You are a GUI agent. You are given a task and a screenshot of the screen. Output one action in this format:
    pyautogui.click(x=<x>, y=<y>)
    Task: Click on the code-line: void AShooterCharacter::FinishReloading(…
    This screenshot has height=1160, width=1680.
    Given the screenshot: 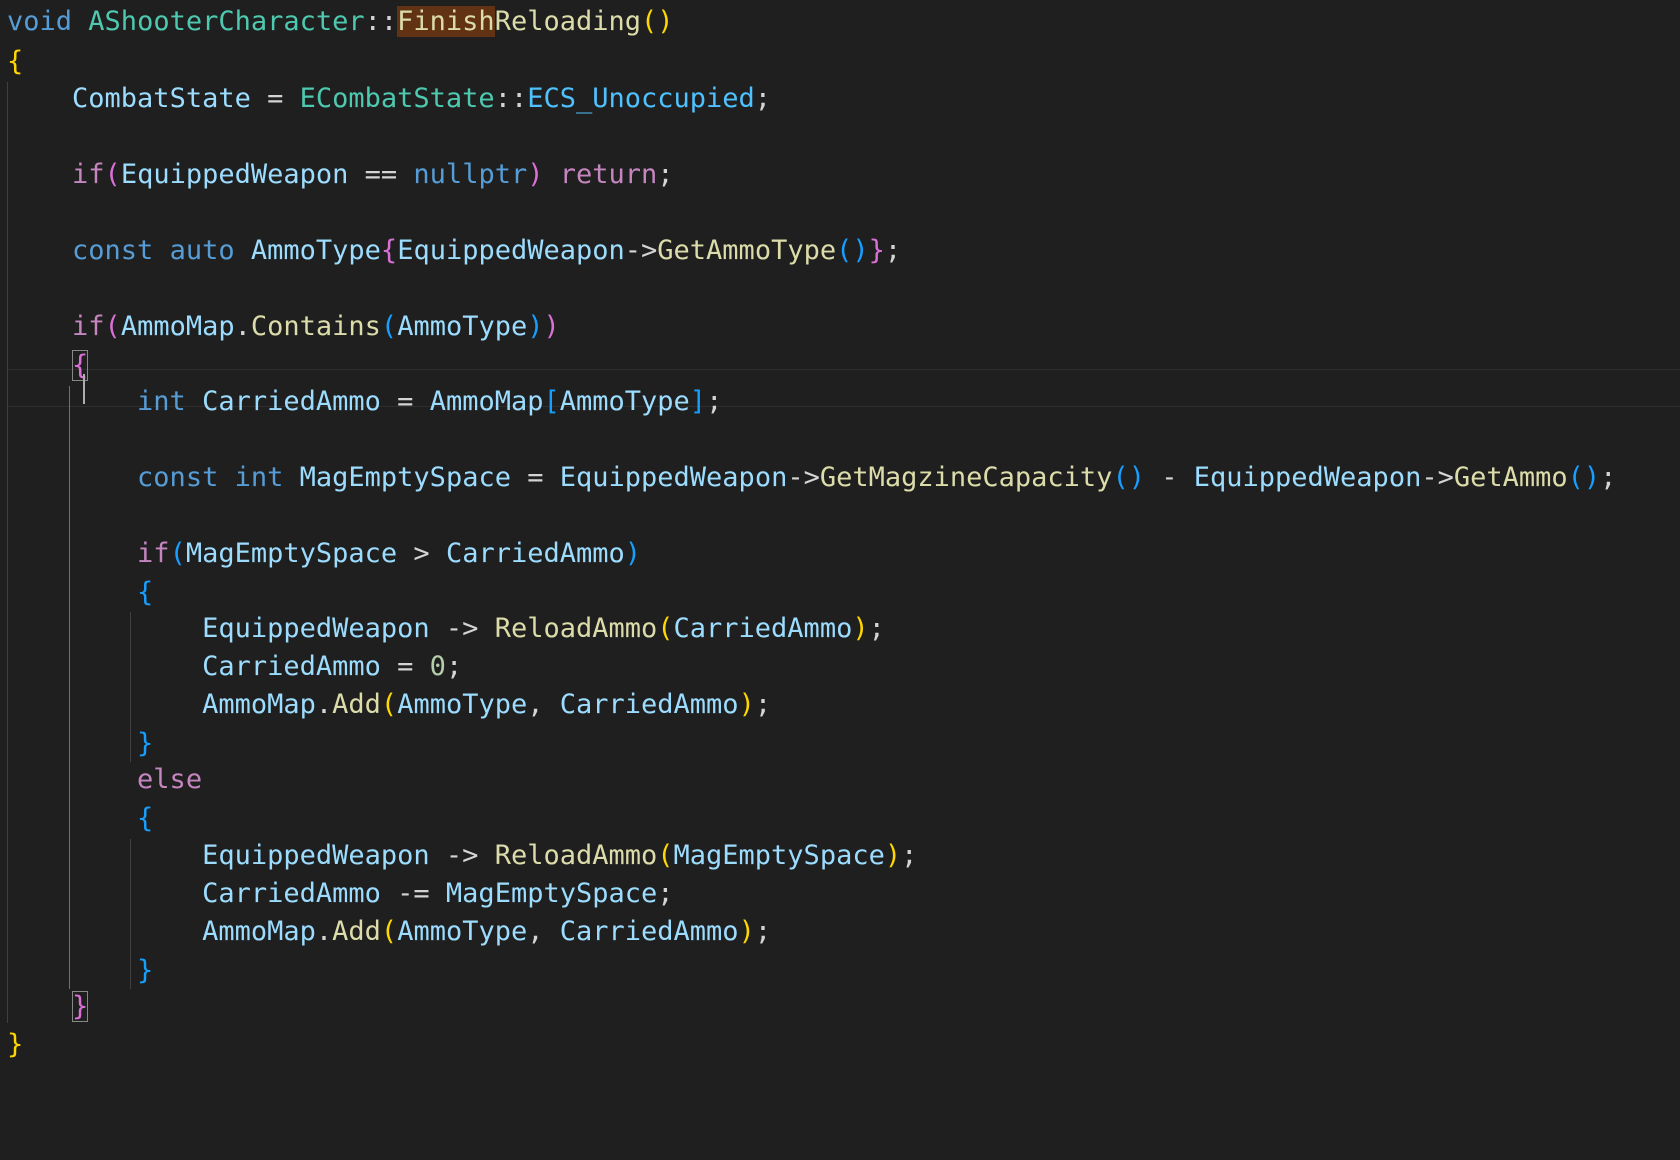 What is the action you would take?
    pyautogui.click(x=340, y=22)
    